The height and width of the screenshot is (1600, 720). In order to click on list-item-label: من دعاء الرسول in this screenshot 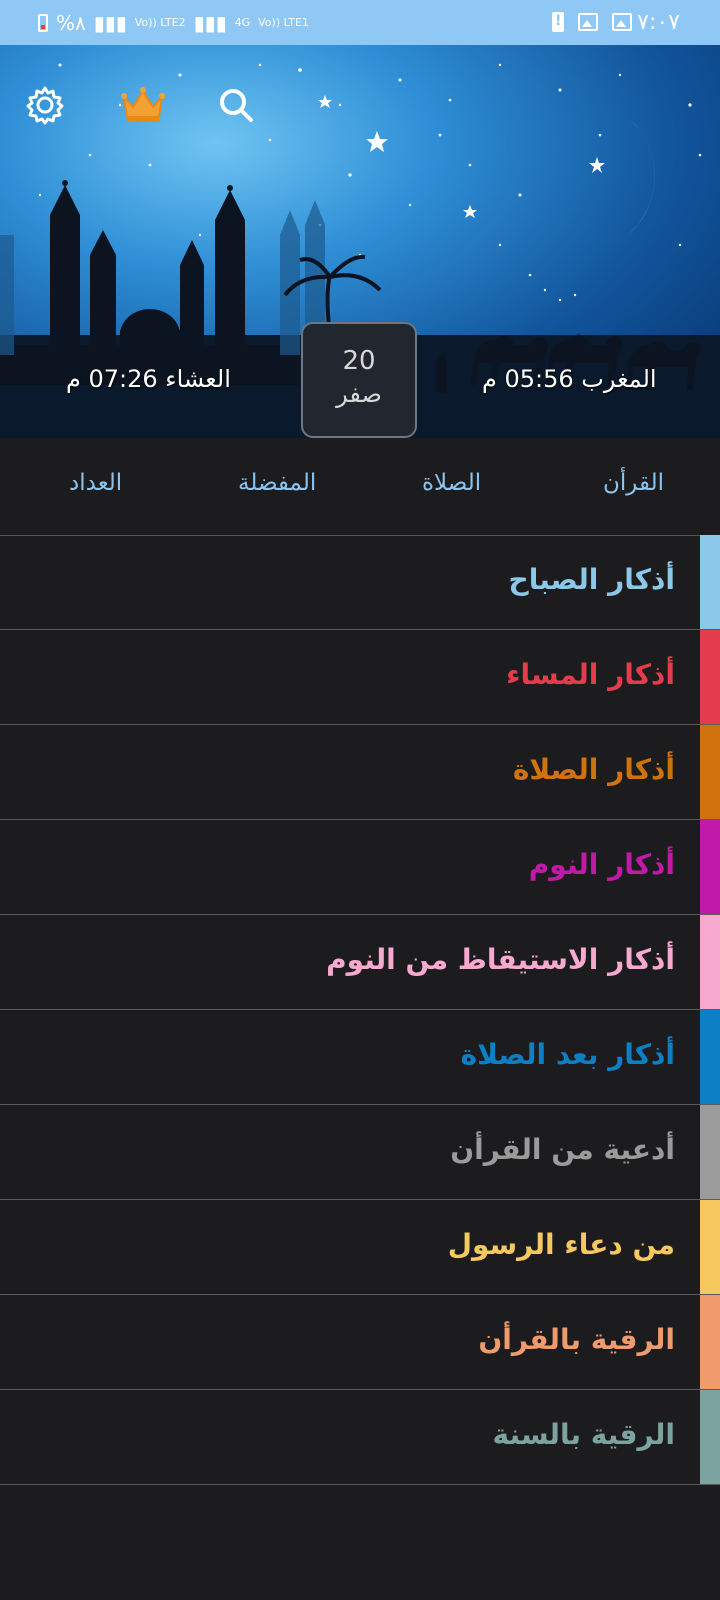, I will do `click(561, 1244)`.